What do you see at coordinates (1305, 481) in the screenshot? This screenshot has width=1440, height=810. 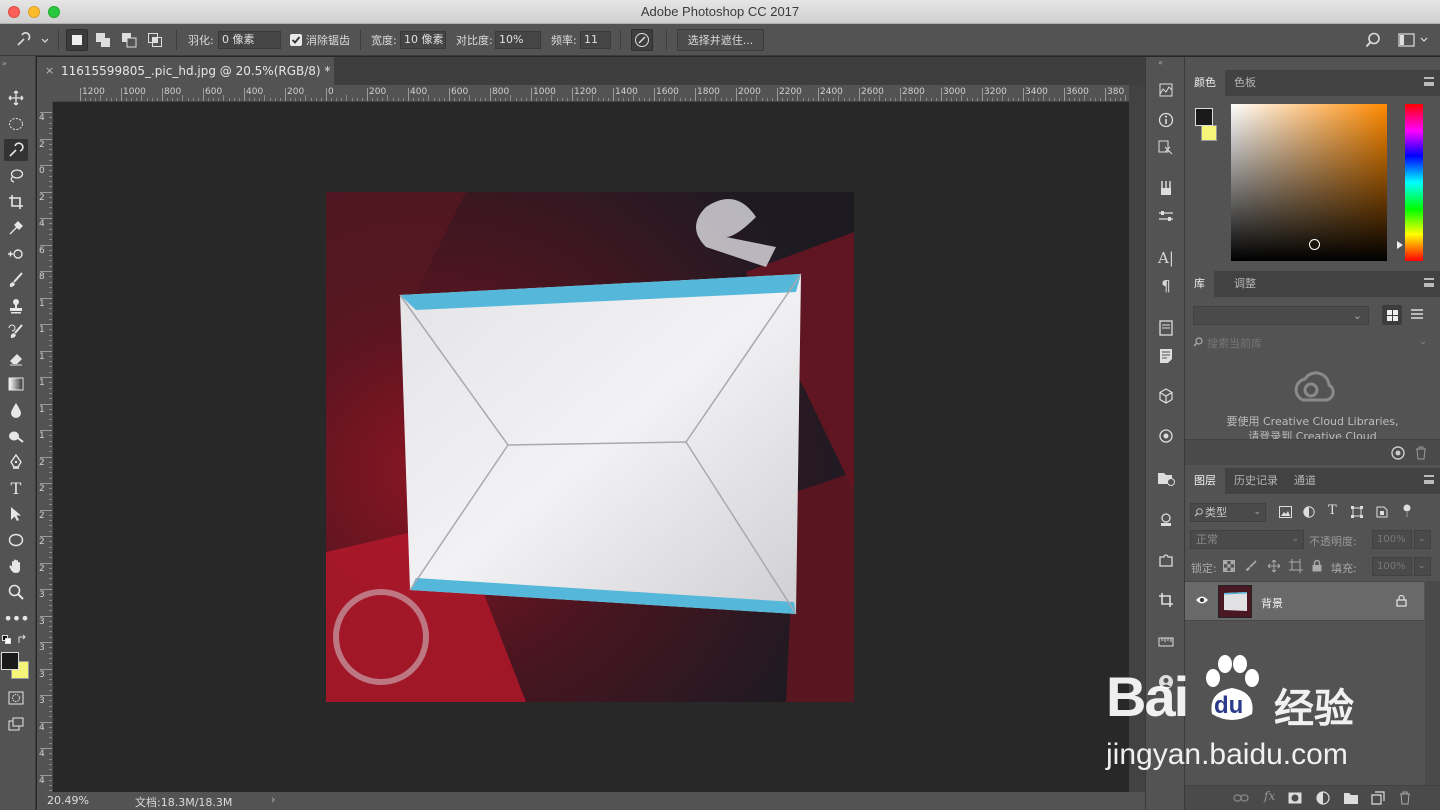 I see `tab-channels: 通道` at bounding box center [1305, 481].